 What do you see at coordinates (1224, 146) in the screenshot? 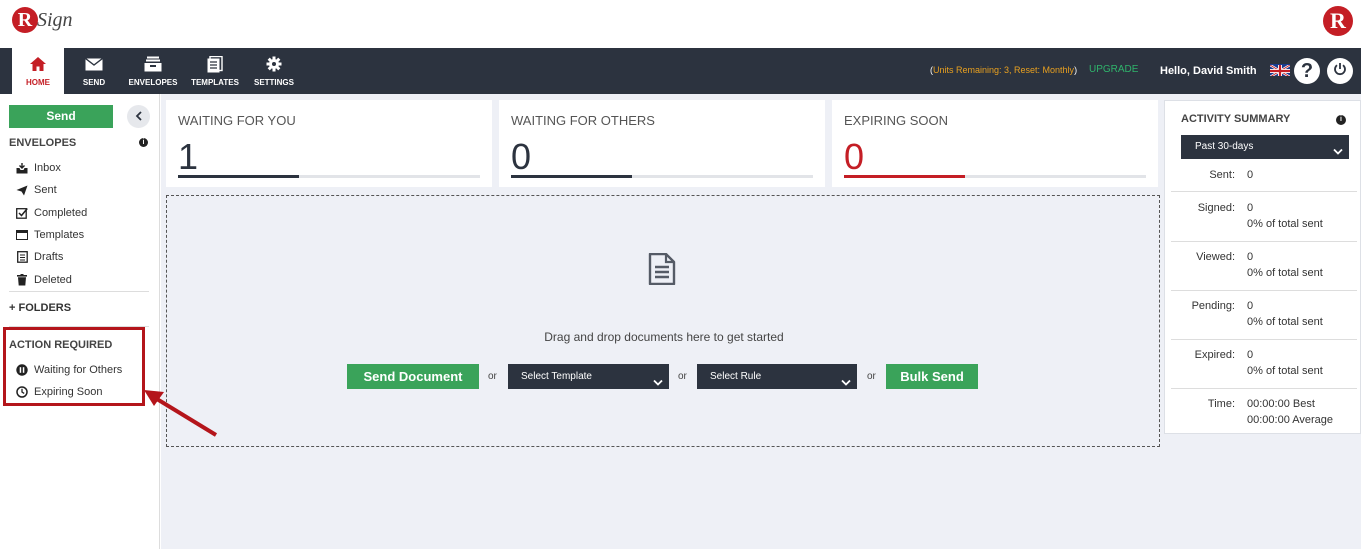
I see `period-label: Past 30-days` at bounding box center [1224, 146].